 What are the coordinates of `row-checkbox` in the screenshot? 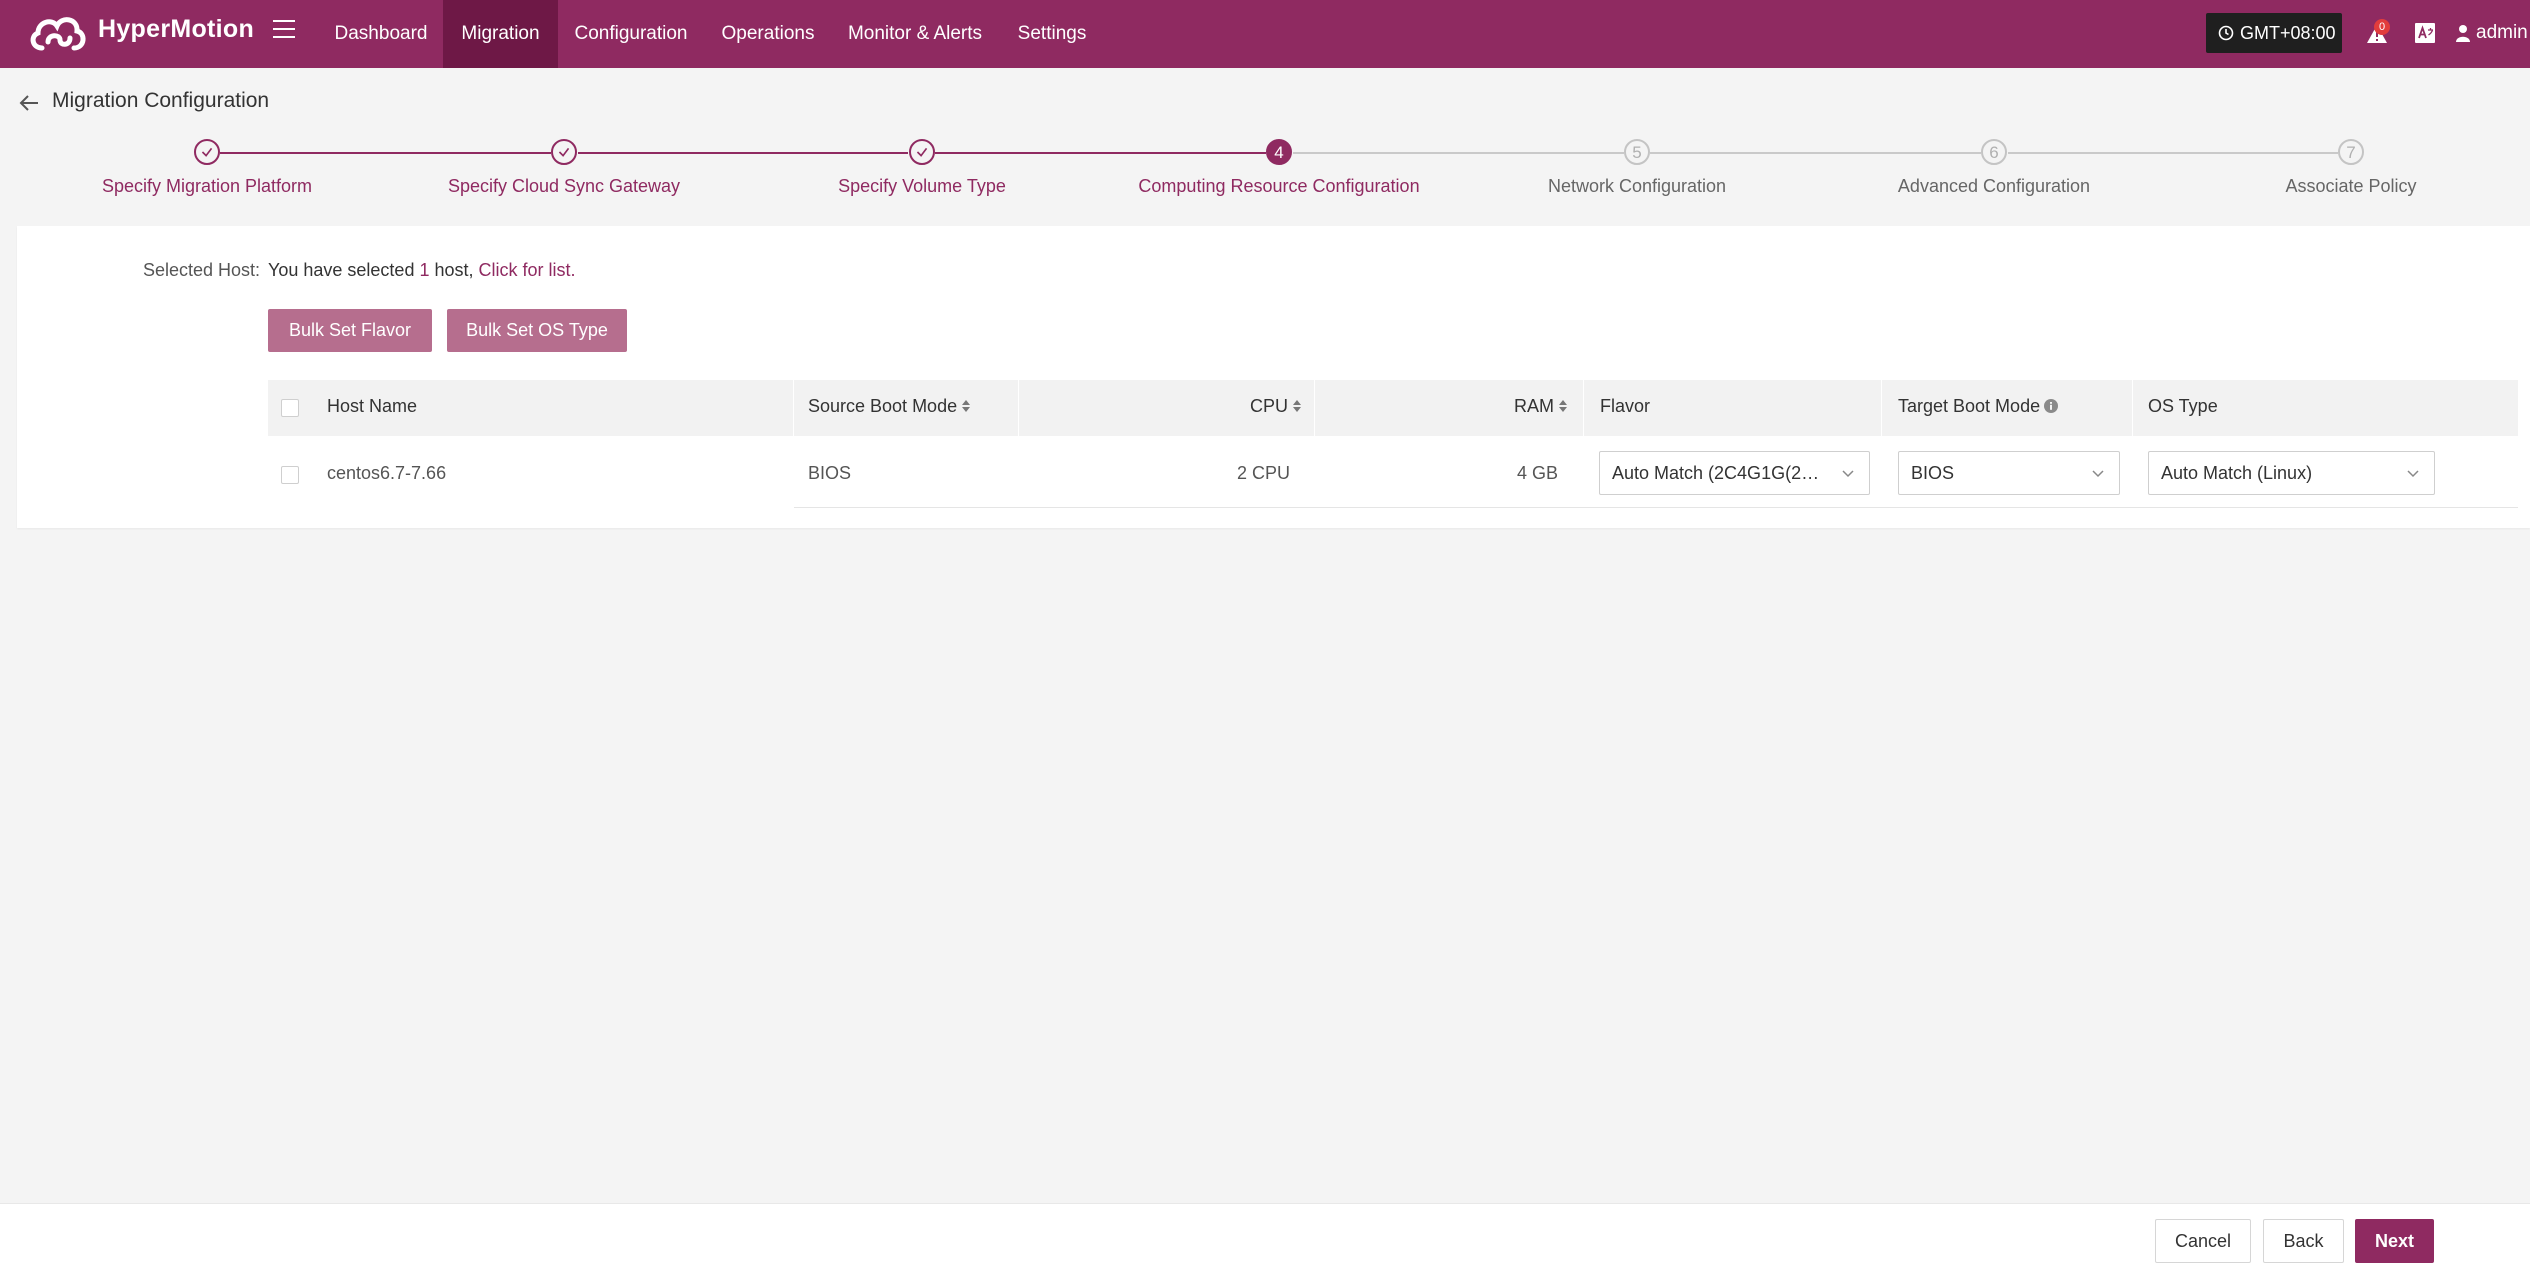 It's located at (290, 475).